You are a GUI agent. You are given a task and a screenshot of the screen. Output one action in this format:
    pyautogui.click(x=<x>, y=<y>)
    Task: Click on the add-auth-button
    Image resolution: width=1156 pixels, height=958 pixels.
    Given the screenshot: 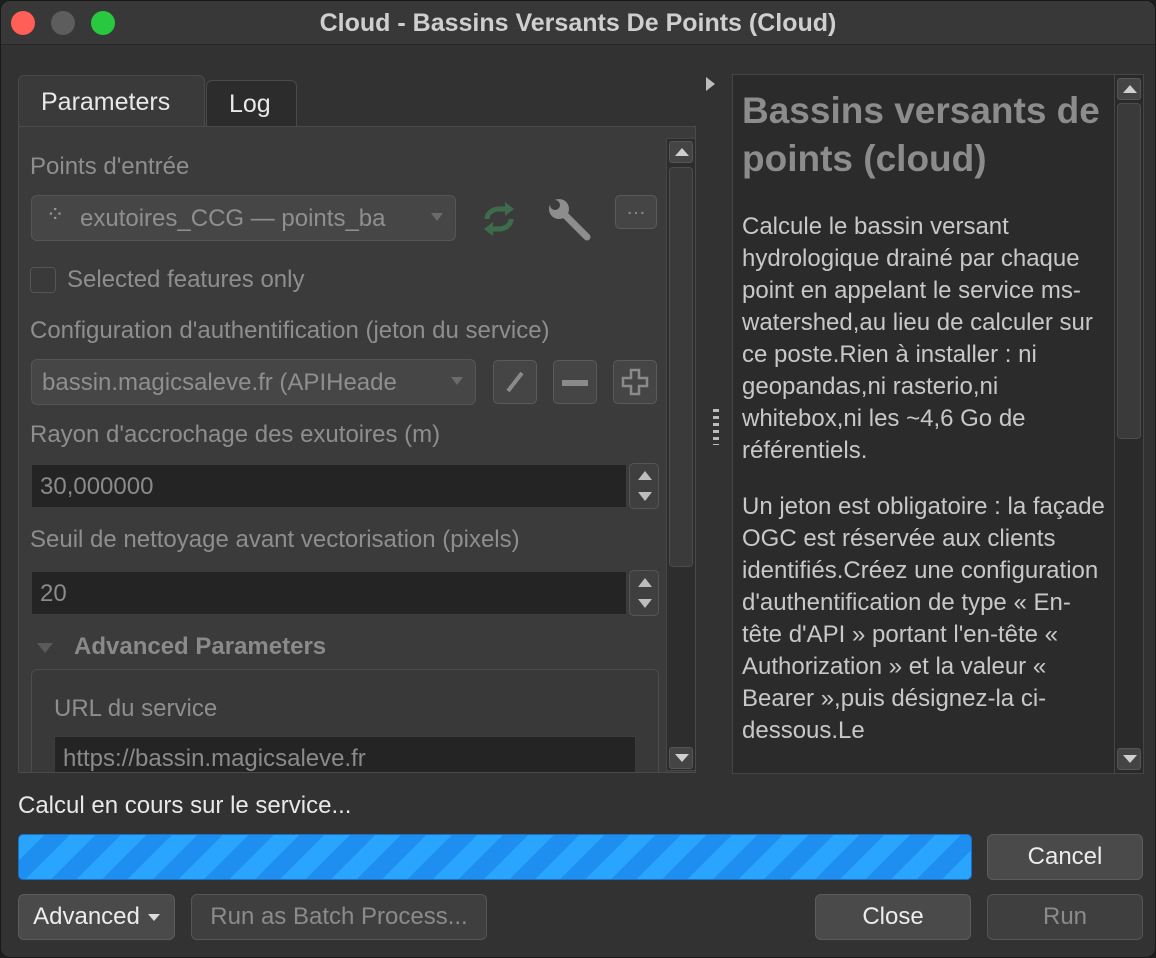 What is the action you would take?
    pyautogui.click(x=635, y=382)
    